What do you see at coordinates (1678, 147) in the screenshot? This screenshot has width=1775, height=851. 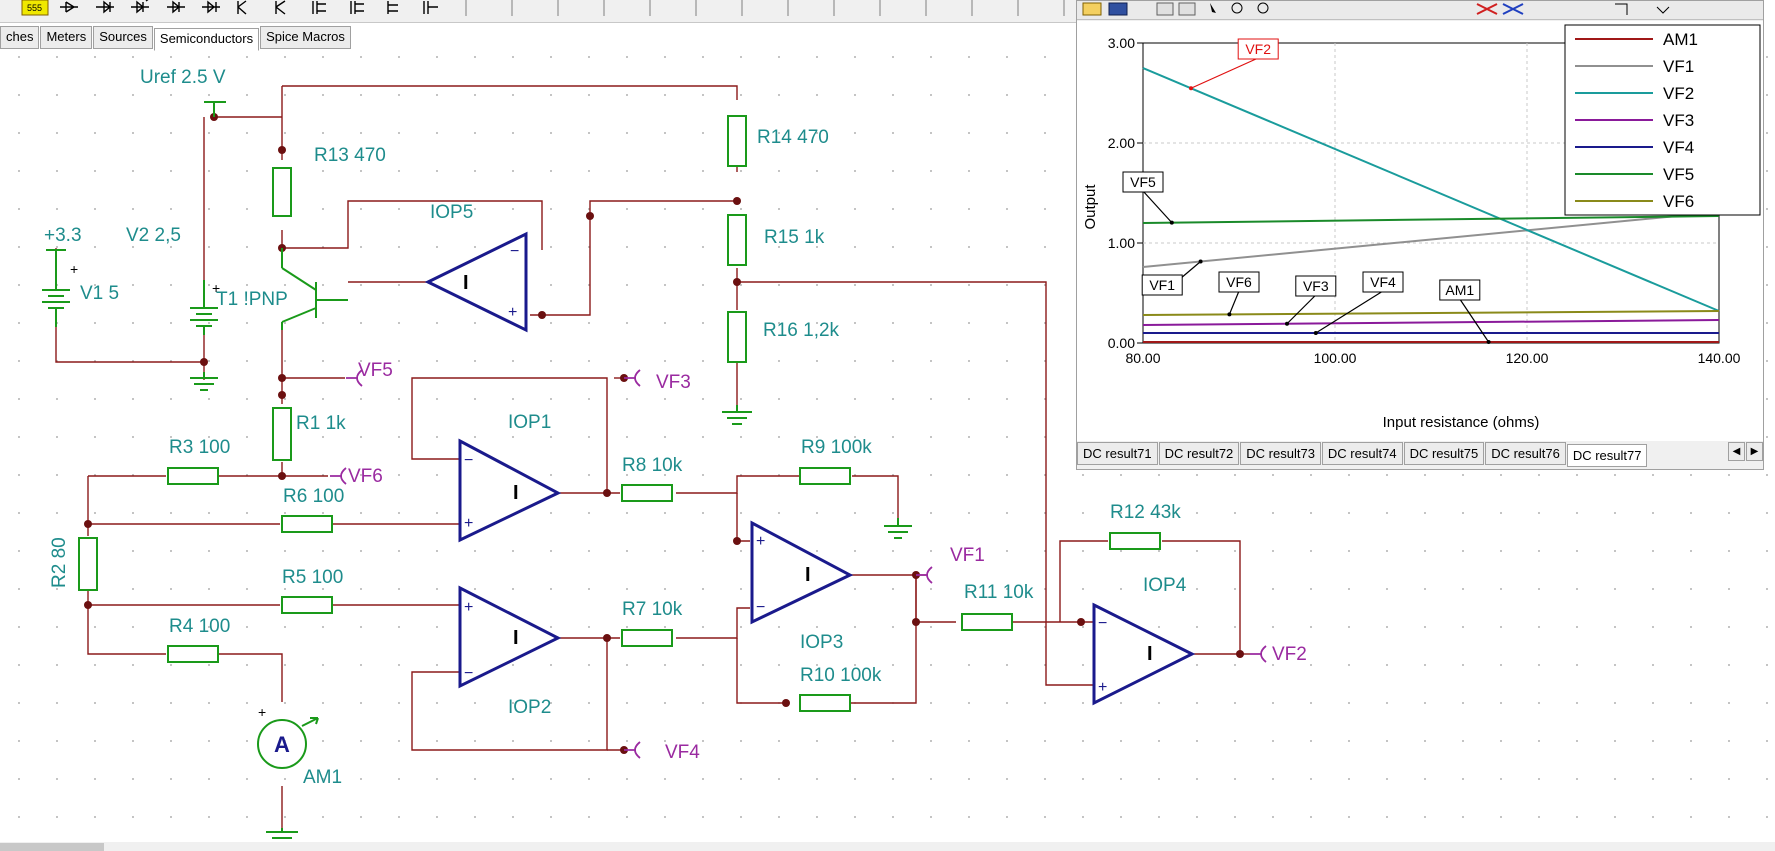 I see `legend-label: VF4` at bounding box center [1678, 147].